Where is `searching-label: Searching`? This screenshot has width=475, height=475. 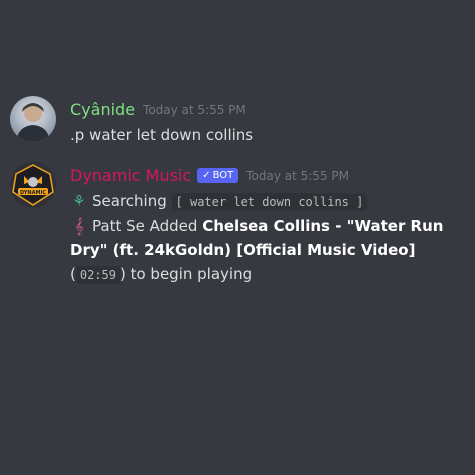
searching-label: Searching is located at coordinates (129, 201).